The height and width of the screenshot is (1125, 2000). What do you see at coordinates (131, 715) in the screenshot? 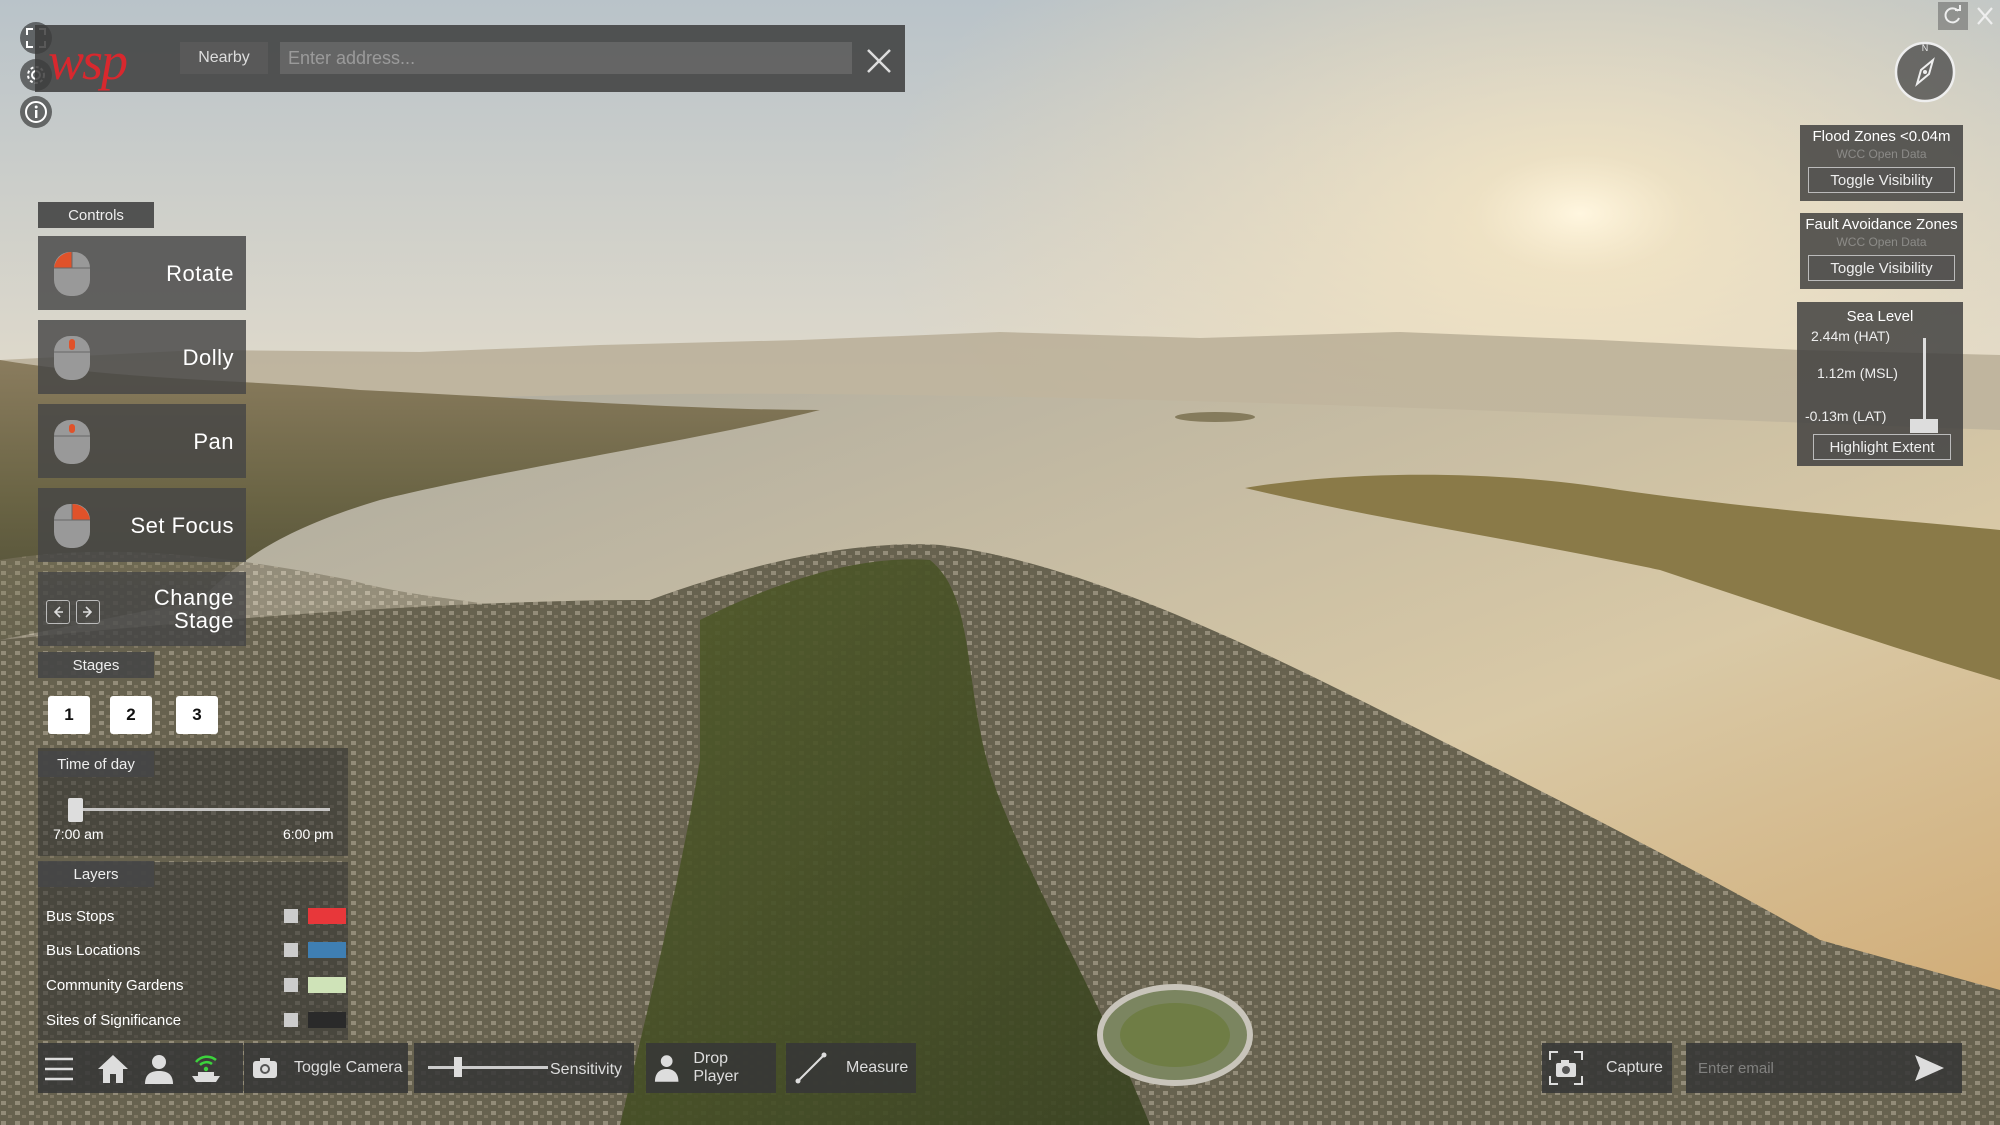
I see `stage-2-button: 2` at bounding box center [131, 715].